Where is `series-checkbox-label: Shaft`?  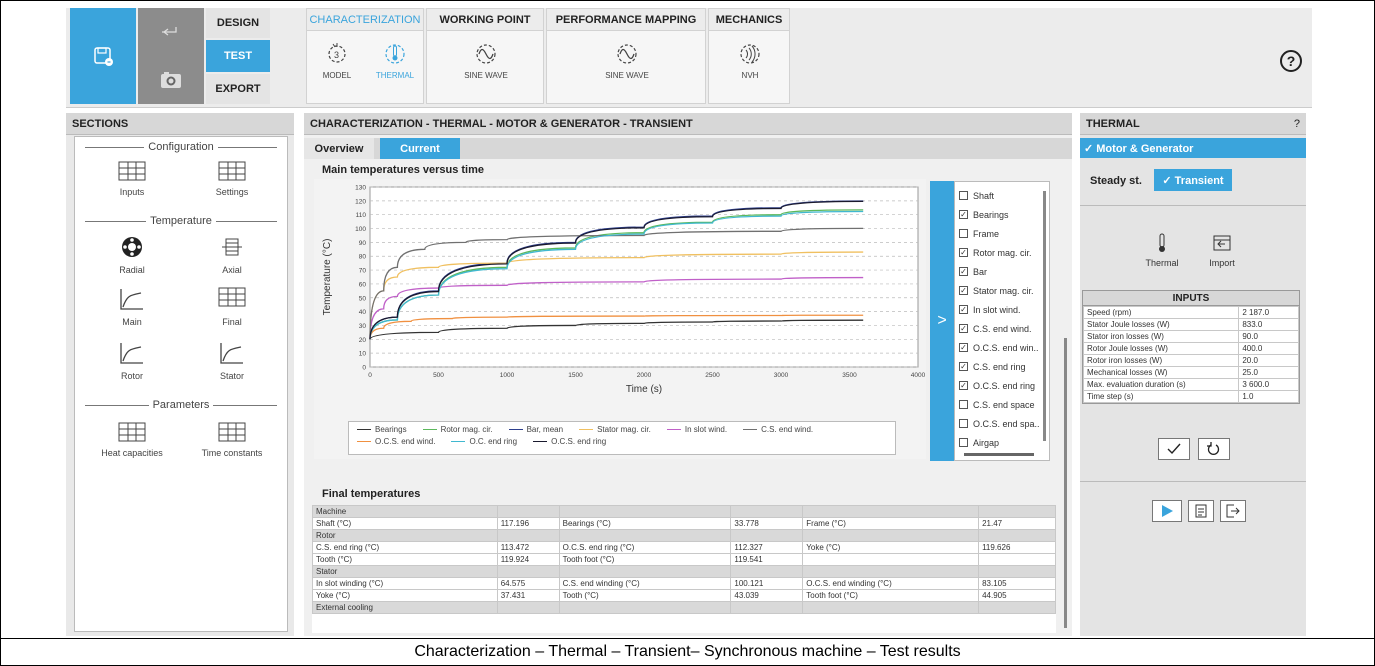
series-checkbox-label: Shaft is located at coordinates (984, 195).